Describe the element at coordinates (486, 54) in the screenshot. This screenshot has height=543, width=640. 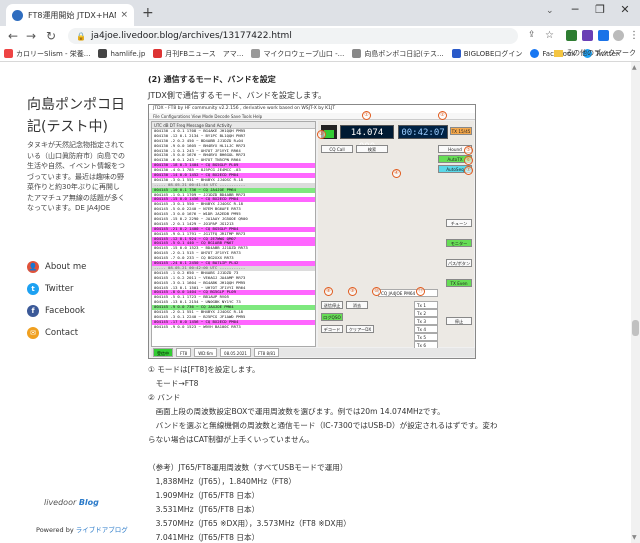
I see `bookmark-item: BIGLOBEログイン` at that location.